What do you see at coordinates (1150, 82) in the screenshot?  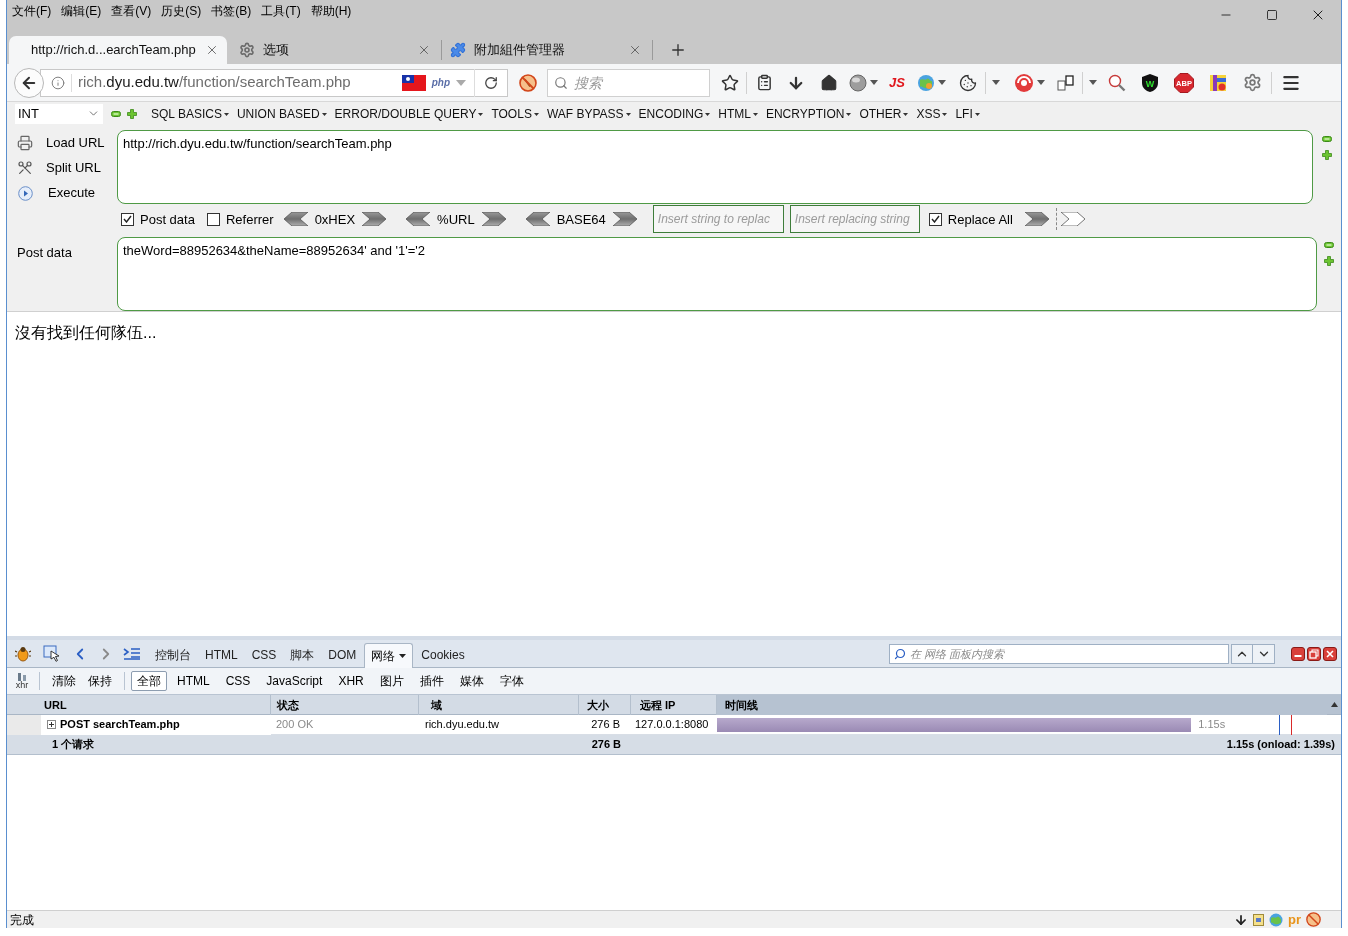 I see `shield-button: W` at bounding box center [1150, 82].